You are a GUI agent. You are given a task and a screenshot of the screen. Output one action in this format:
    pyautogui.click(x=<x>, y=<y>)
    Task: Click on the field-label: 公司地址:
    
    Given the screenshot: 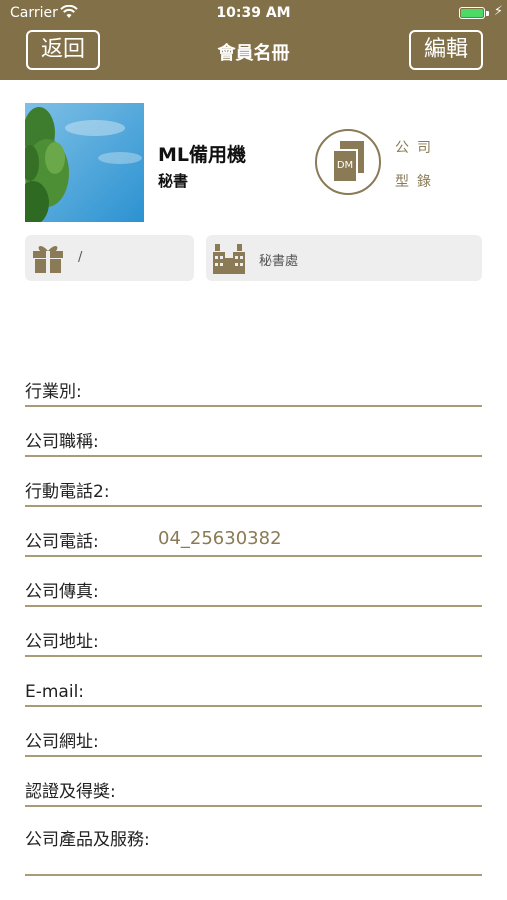 What is the action you would take?
    pyautogui.click(x=62, y=642)
    